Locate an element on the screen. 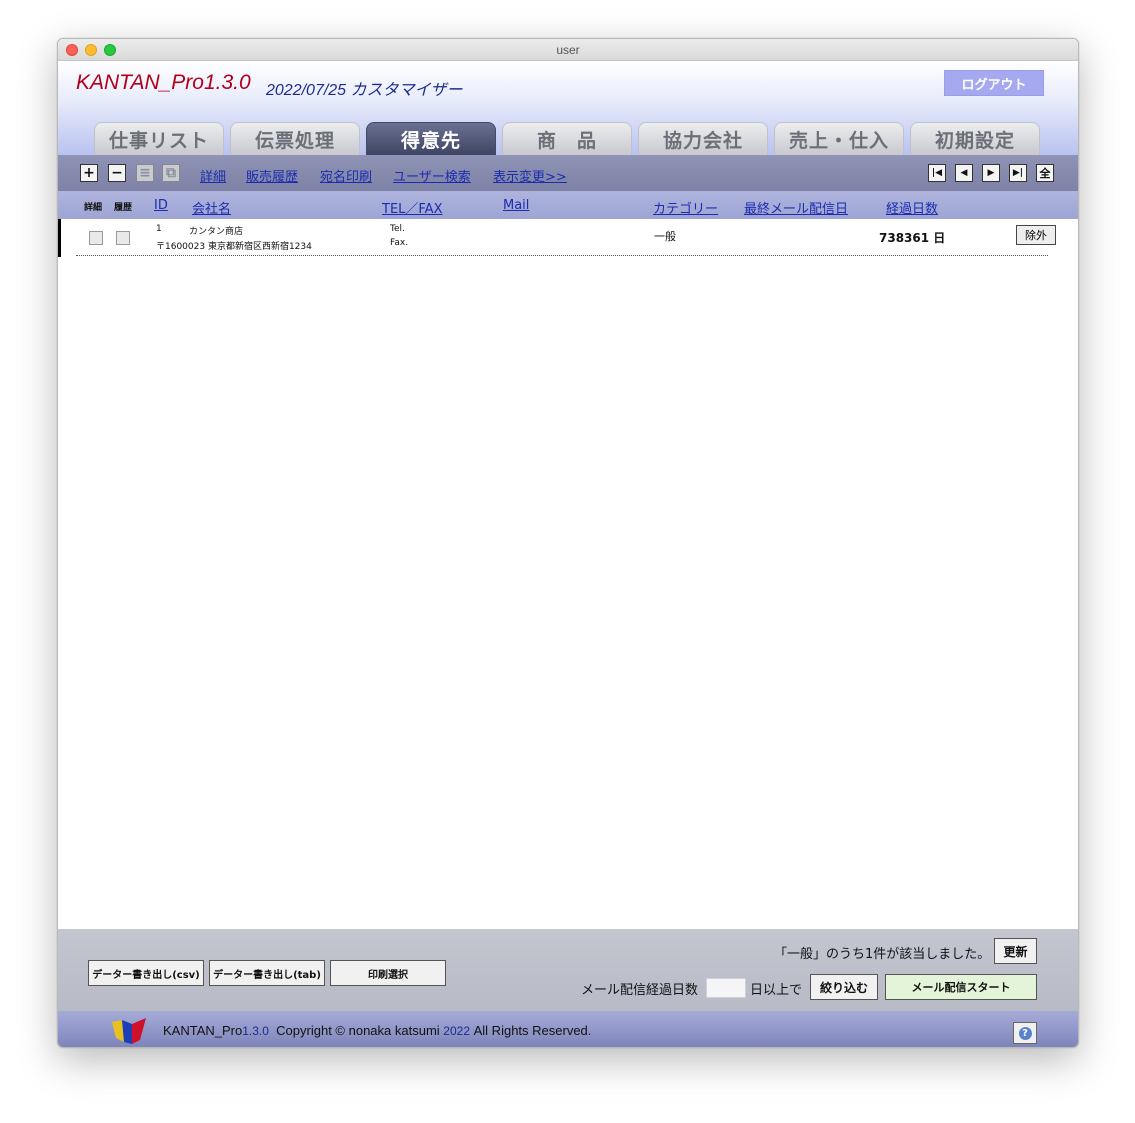 The height and width of the screenshot is (1123, 1135). row-company: カンタン商店 is located at coordinates (216, 232).